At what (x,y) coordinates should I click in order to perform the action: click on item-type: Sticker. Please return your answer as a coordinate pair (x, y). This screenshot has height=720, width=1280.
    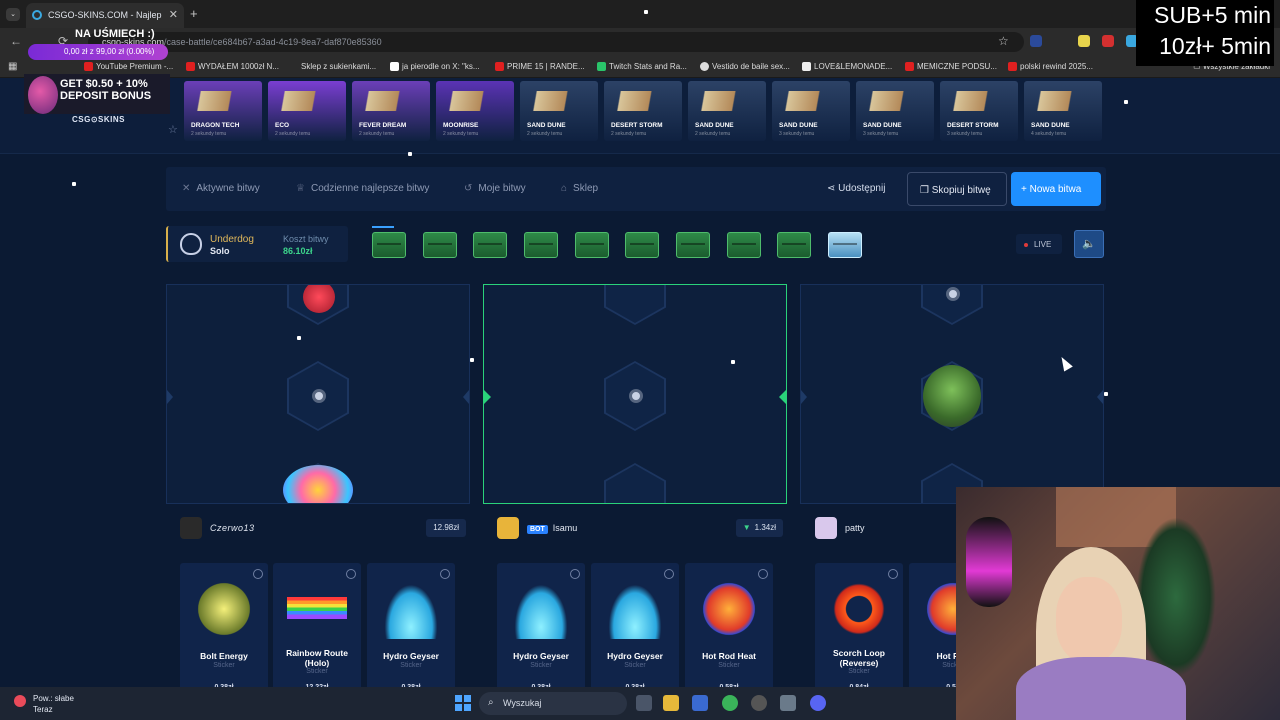
    Looking at the image, I should click on (635, 665).